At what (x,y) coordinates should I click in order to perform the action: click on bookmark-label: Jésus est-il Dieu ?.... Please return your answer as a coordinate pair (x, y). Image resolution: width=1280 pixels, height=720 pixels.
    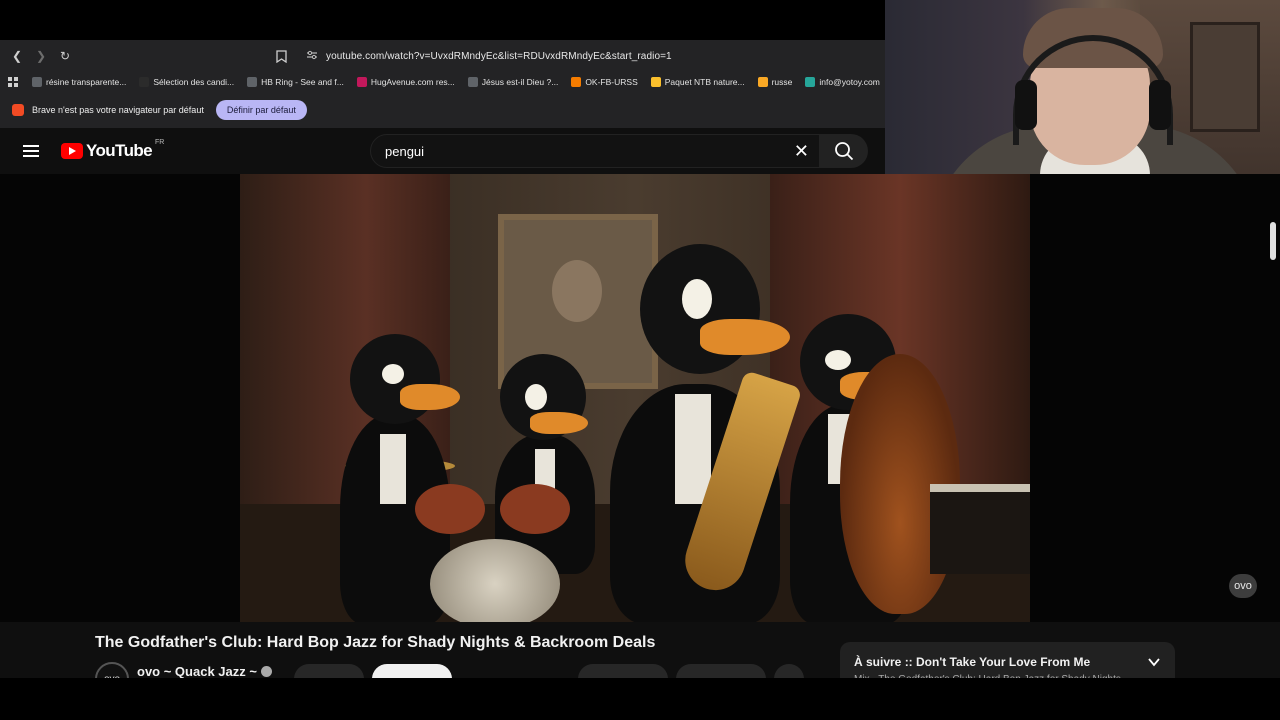
    Looking at the image, I should click on (520, 82).